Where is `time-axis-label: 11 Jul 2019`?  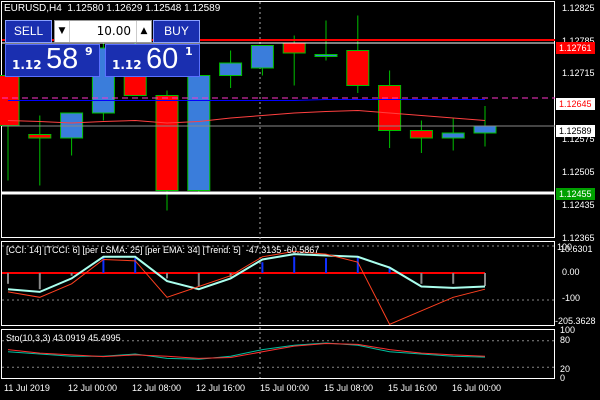
time-axis-label: 11 Jul 2019 is located at coordinates (27, 388).